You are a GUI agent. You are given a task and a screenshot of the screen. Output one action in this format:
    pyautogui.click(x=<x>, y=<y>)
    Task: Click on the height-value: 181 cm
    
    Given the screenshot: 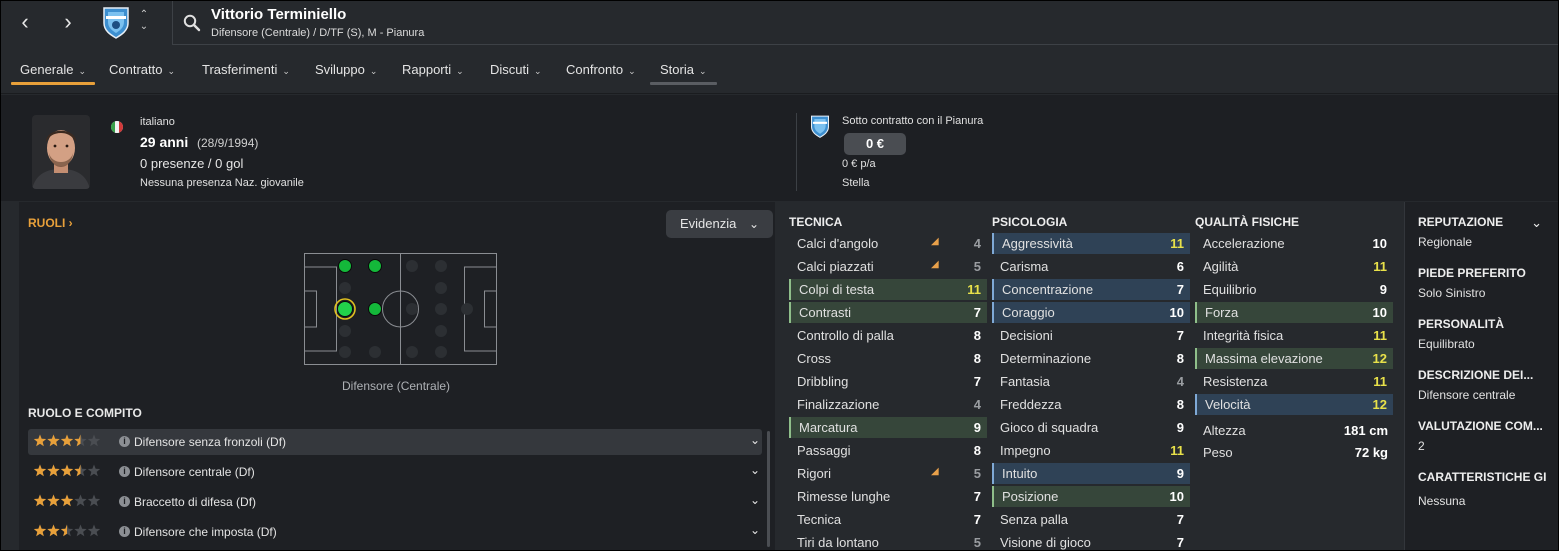 What is the action you would take?
    pyautogui.click(x=1365, y=430)
    